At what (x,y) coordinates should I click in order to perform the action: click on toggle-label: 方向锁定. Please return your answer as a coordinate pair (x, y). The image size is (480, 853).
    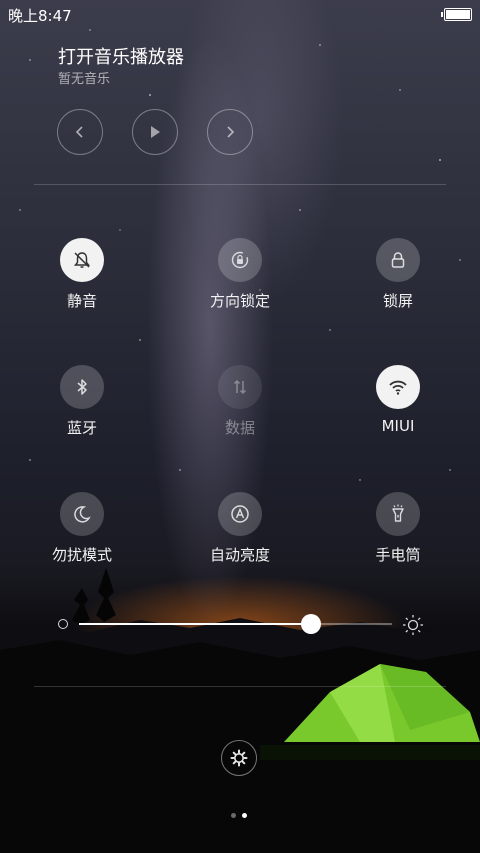
    Looking at the image, I should click on (239, 301).